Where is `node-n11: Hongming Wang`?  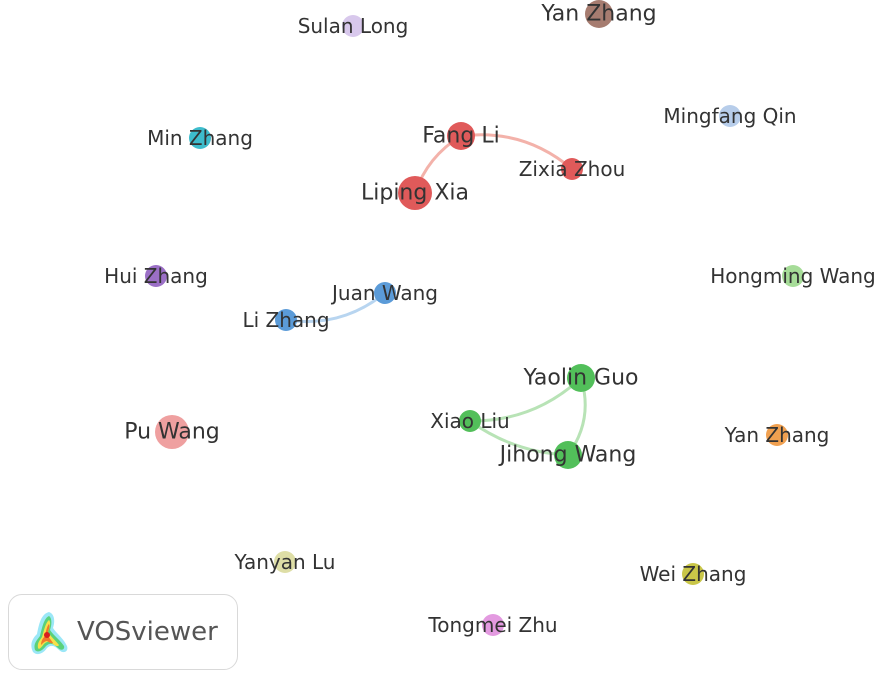 node-n11: Hongming Wang is located at coordinates (793, 276).